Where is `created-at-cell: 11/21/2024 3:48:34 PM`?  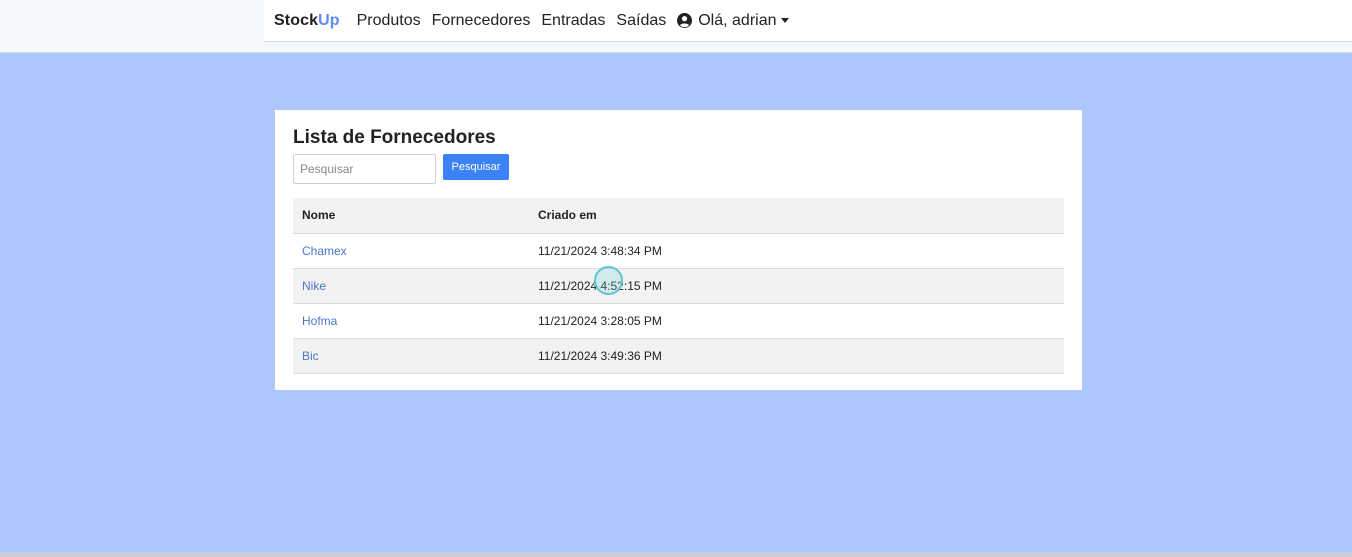 created-at-cell: 11/21/2024 3:48:34 PM is located at coordinates (796, 251).